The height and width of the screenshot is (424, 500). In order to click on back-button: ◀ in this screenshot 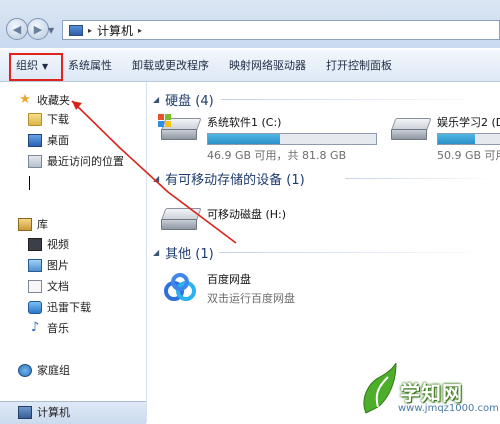, I will do `click(17, 29)`.